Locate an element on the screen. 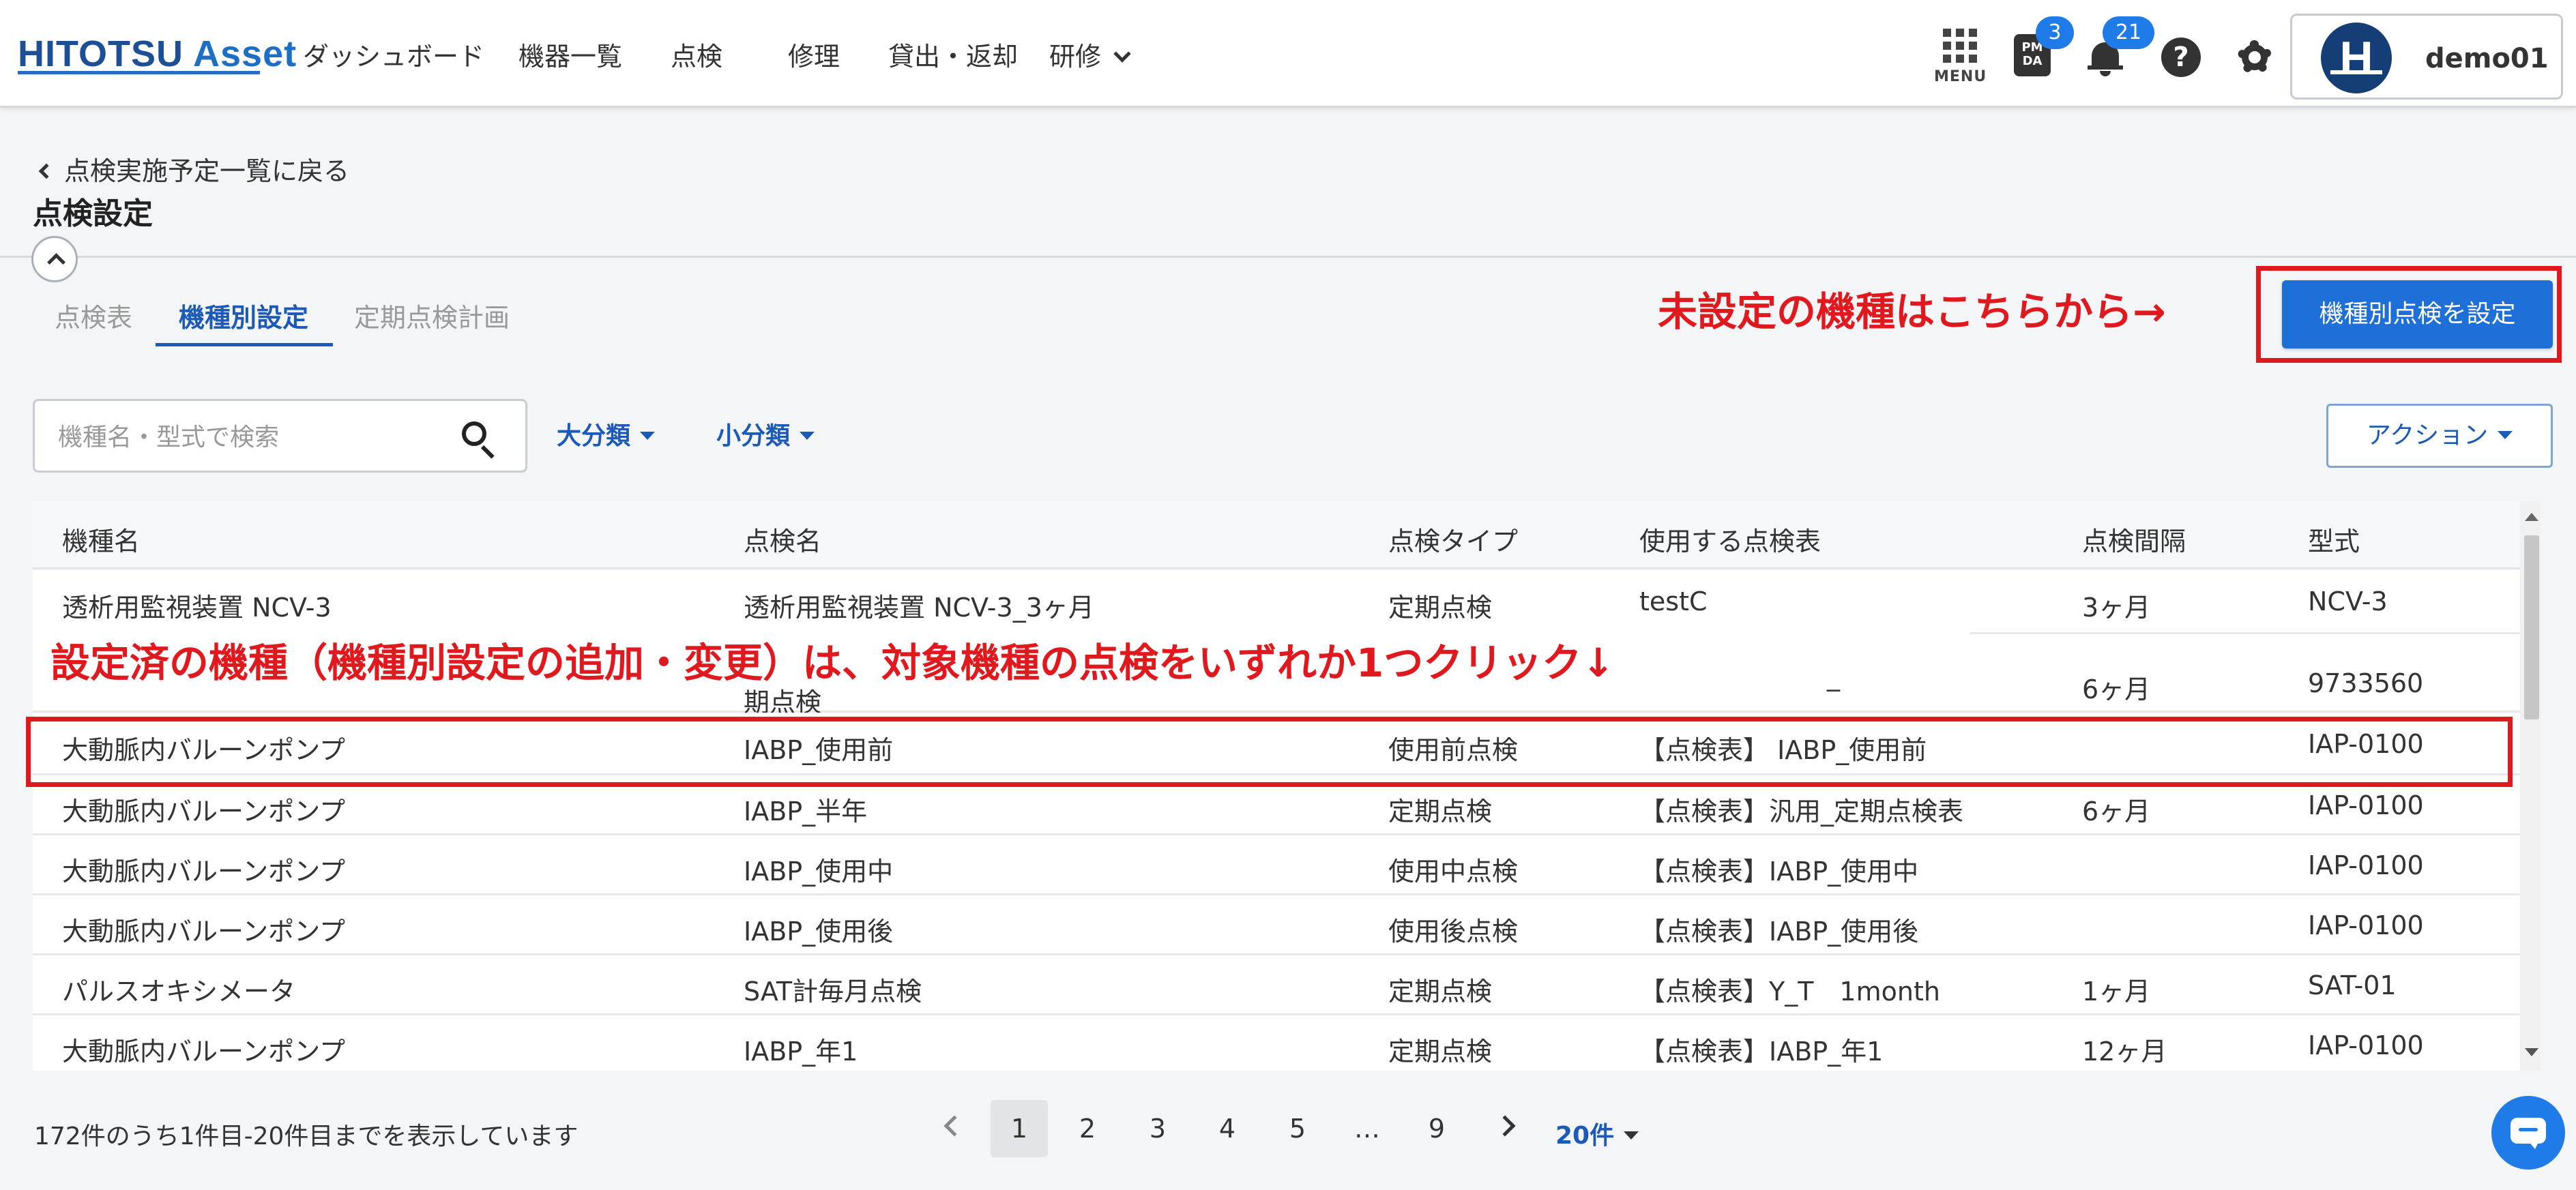 The height and width of the screenshot is (1190, 2576). user-menu: H demo01 is located at coordinates (2426, 57).